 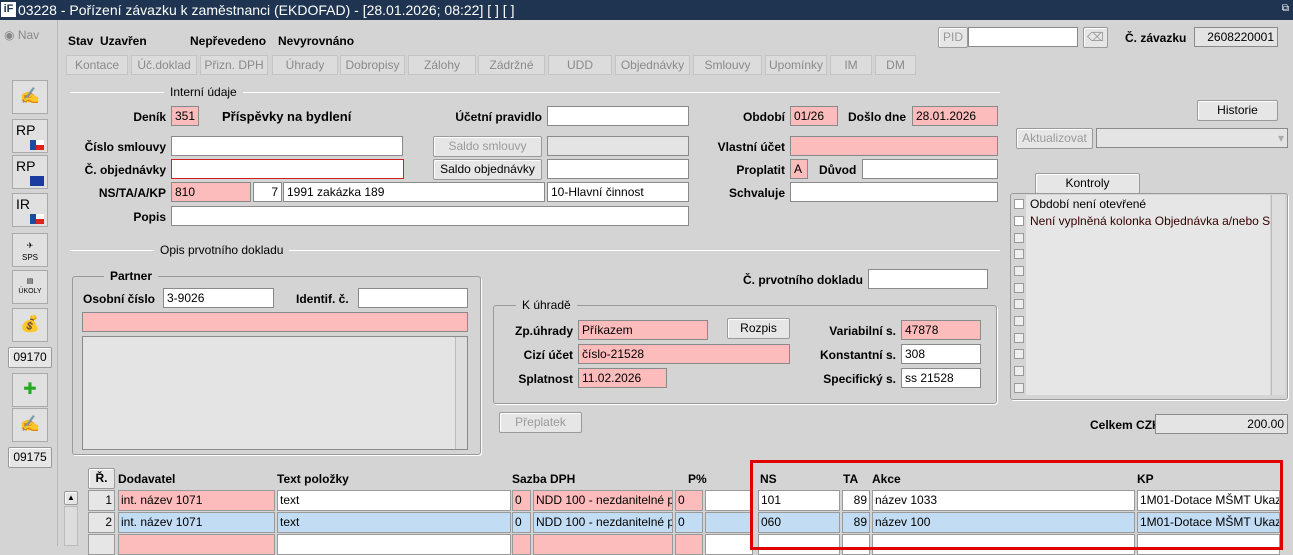 I want to click on cell-sazba, so click(x=521, y=544).